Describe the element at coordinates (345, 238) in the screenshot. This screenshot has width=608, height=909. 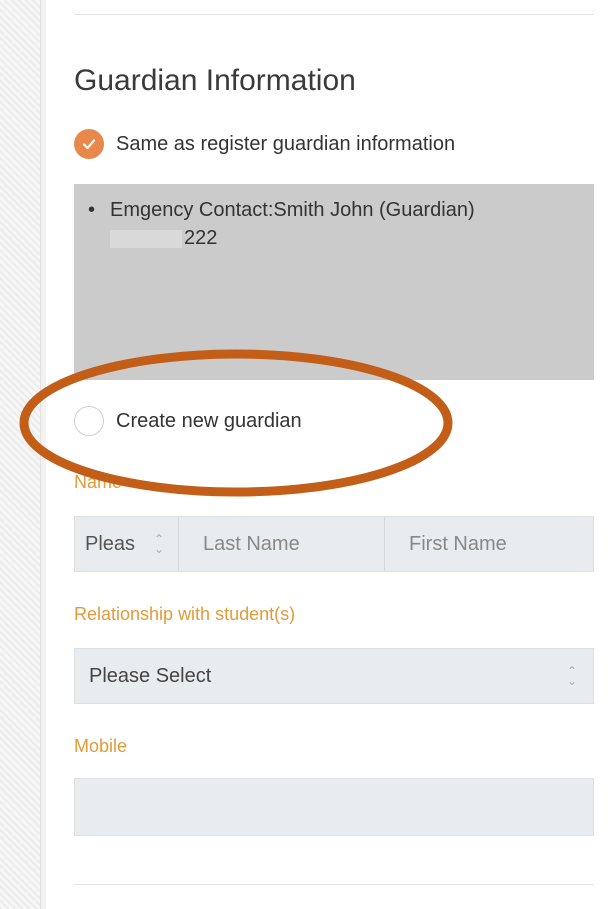
I see `emergency-contact-phone: 222` at that location.